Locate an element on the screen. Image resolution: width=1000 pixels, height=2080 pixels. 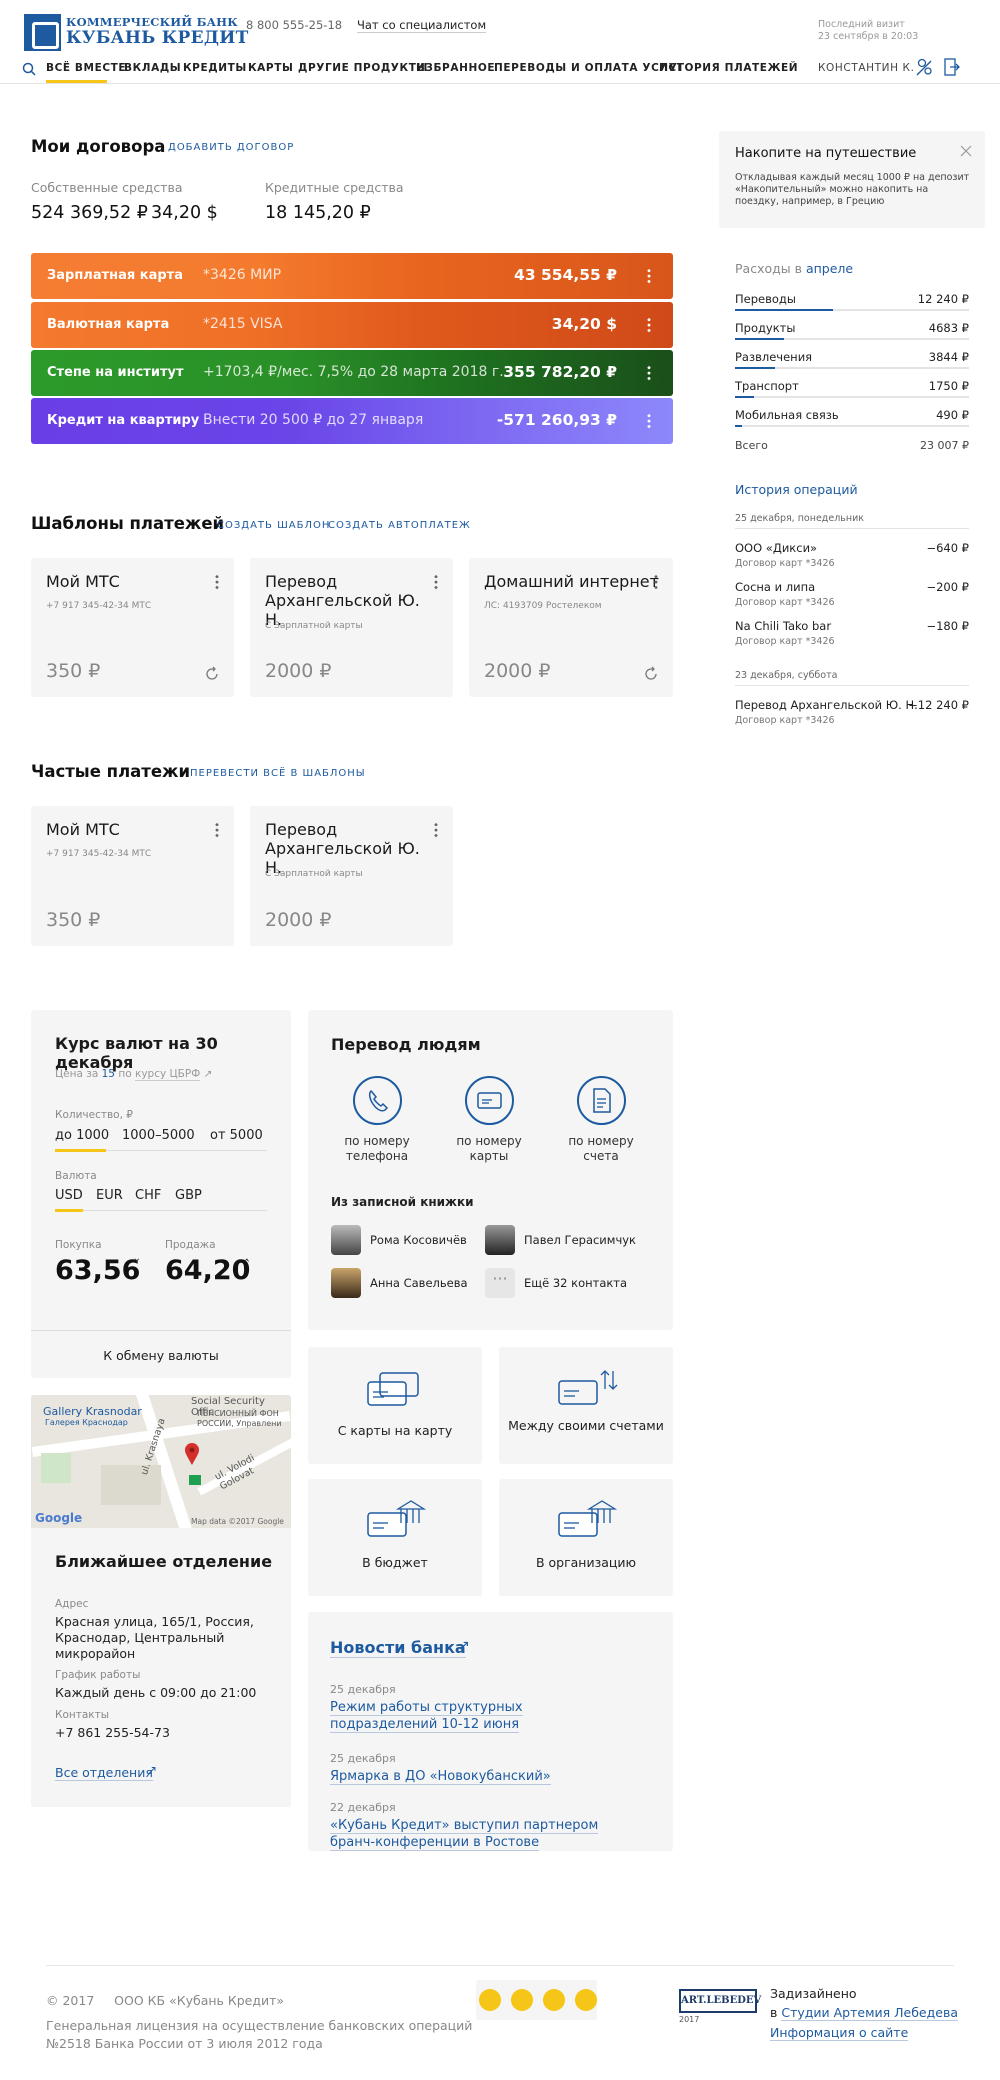
transfer-by-card: по номеру карты is located at coordinates (489, 1149).